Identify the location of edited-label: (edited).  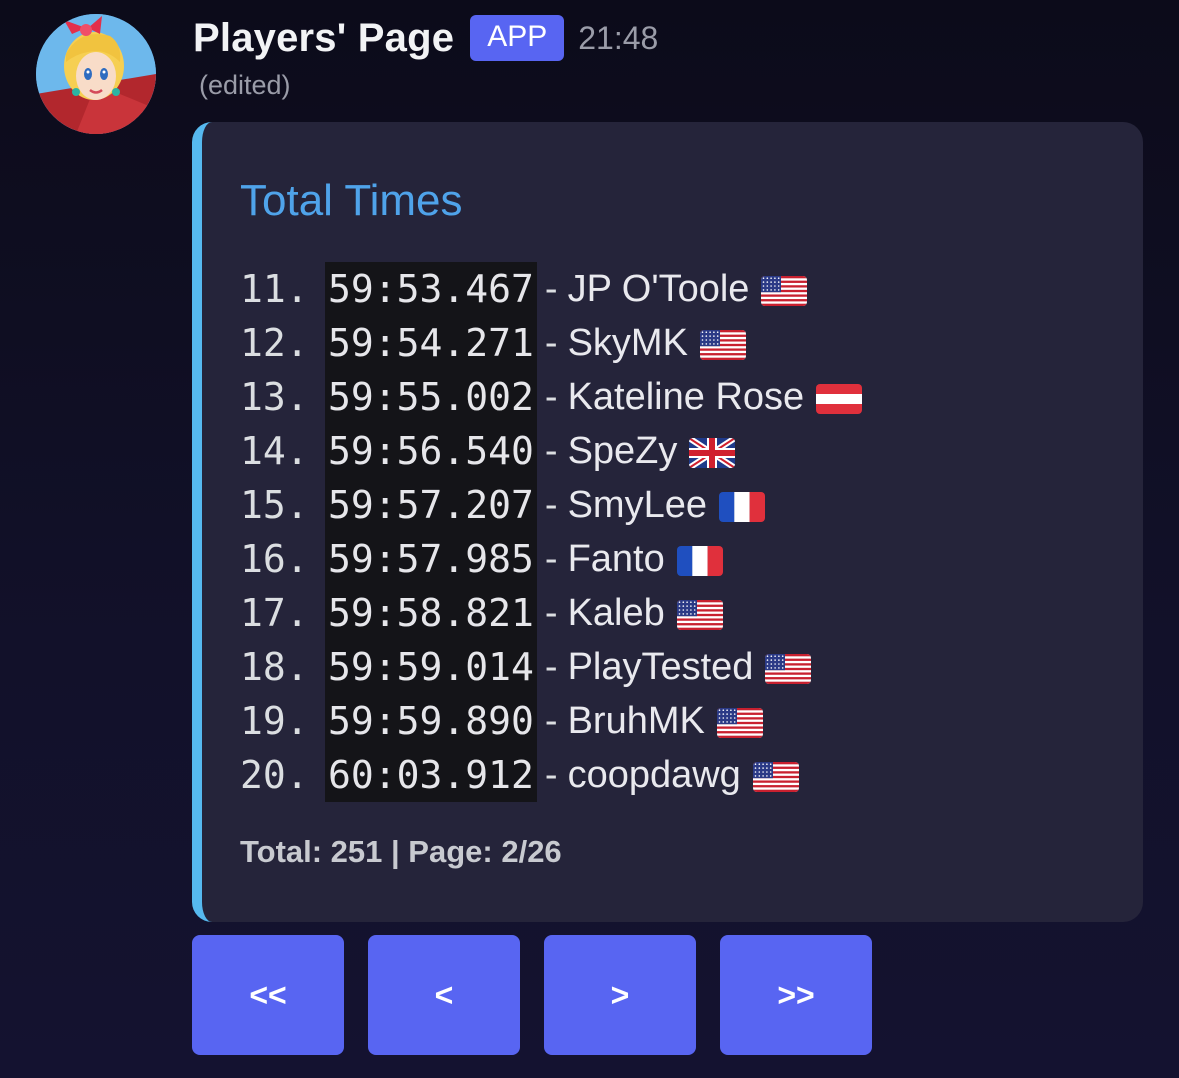
(245, 85).